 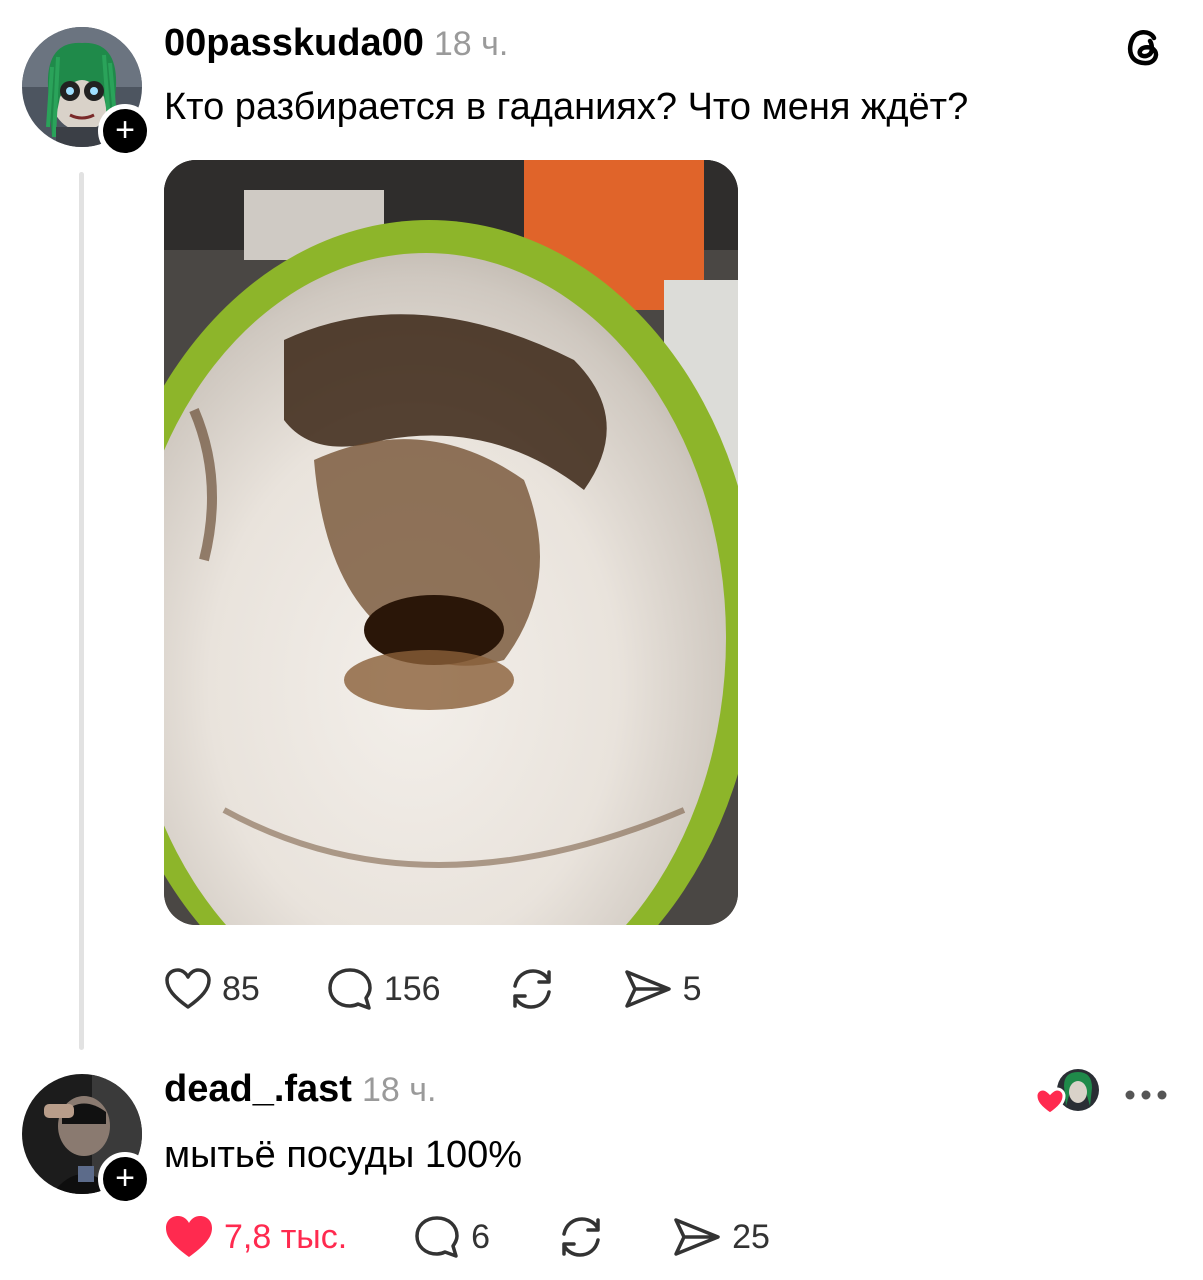 What do you see at coordinates (751, 1236) in the screenshot?
I see `share-count: 25` at bounding box center [751, 1236].